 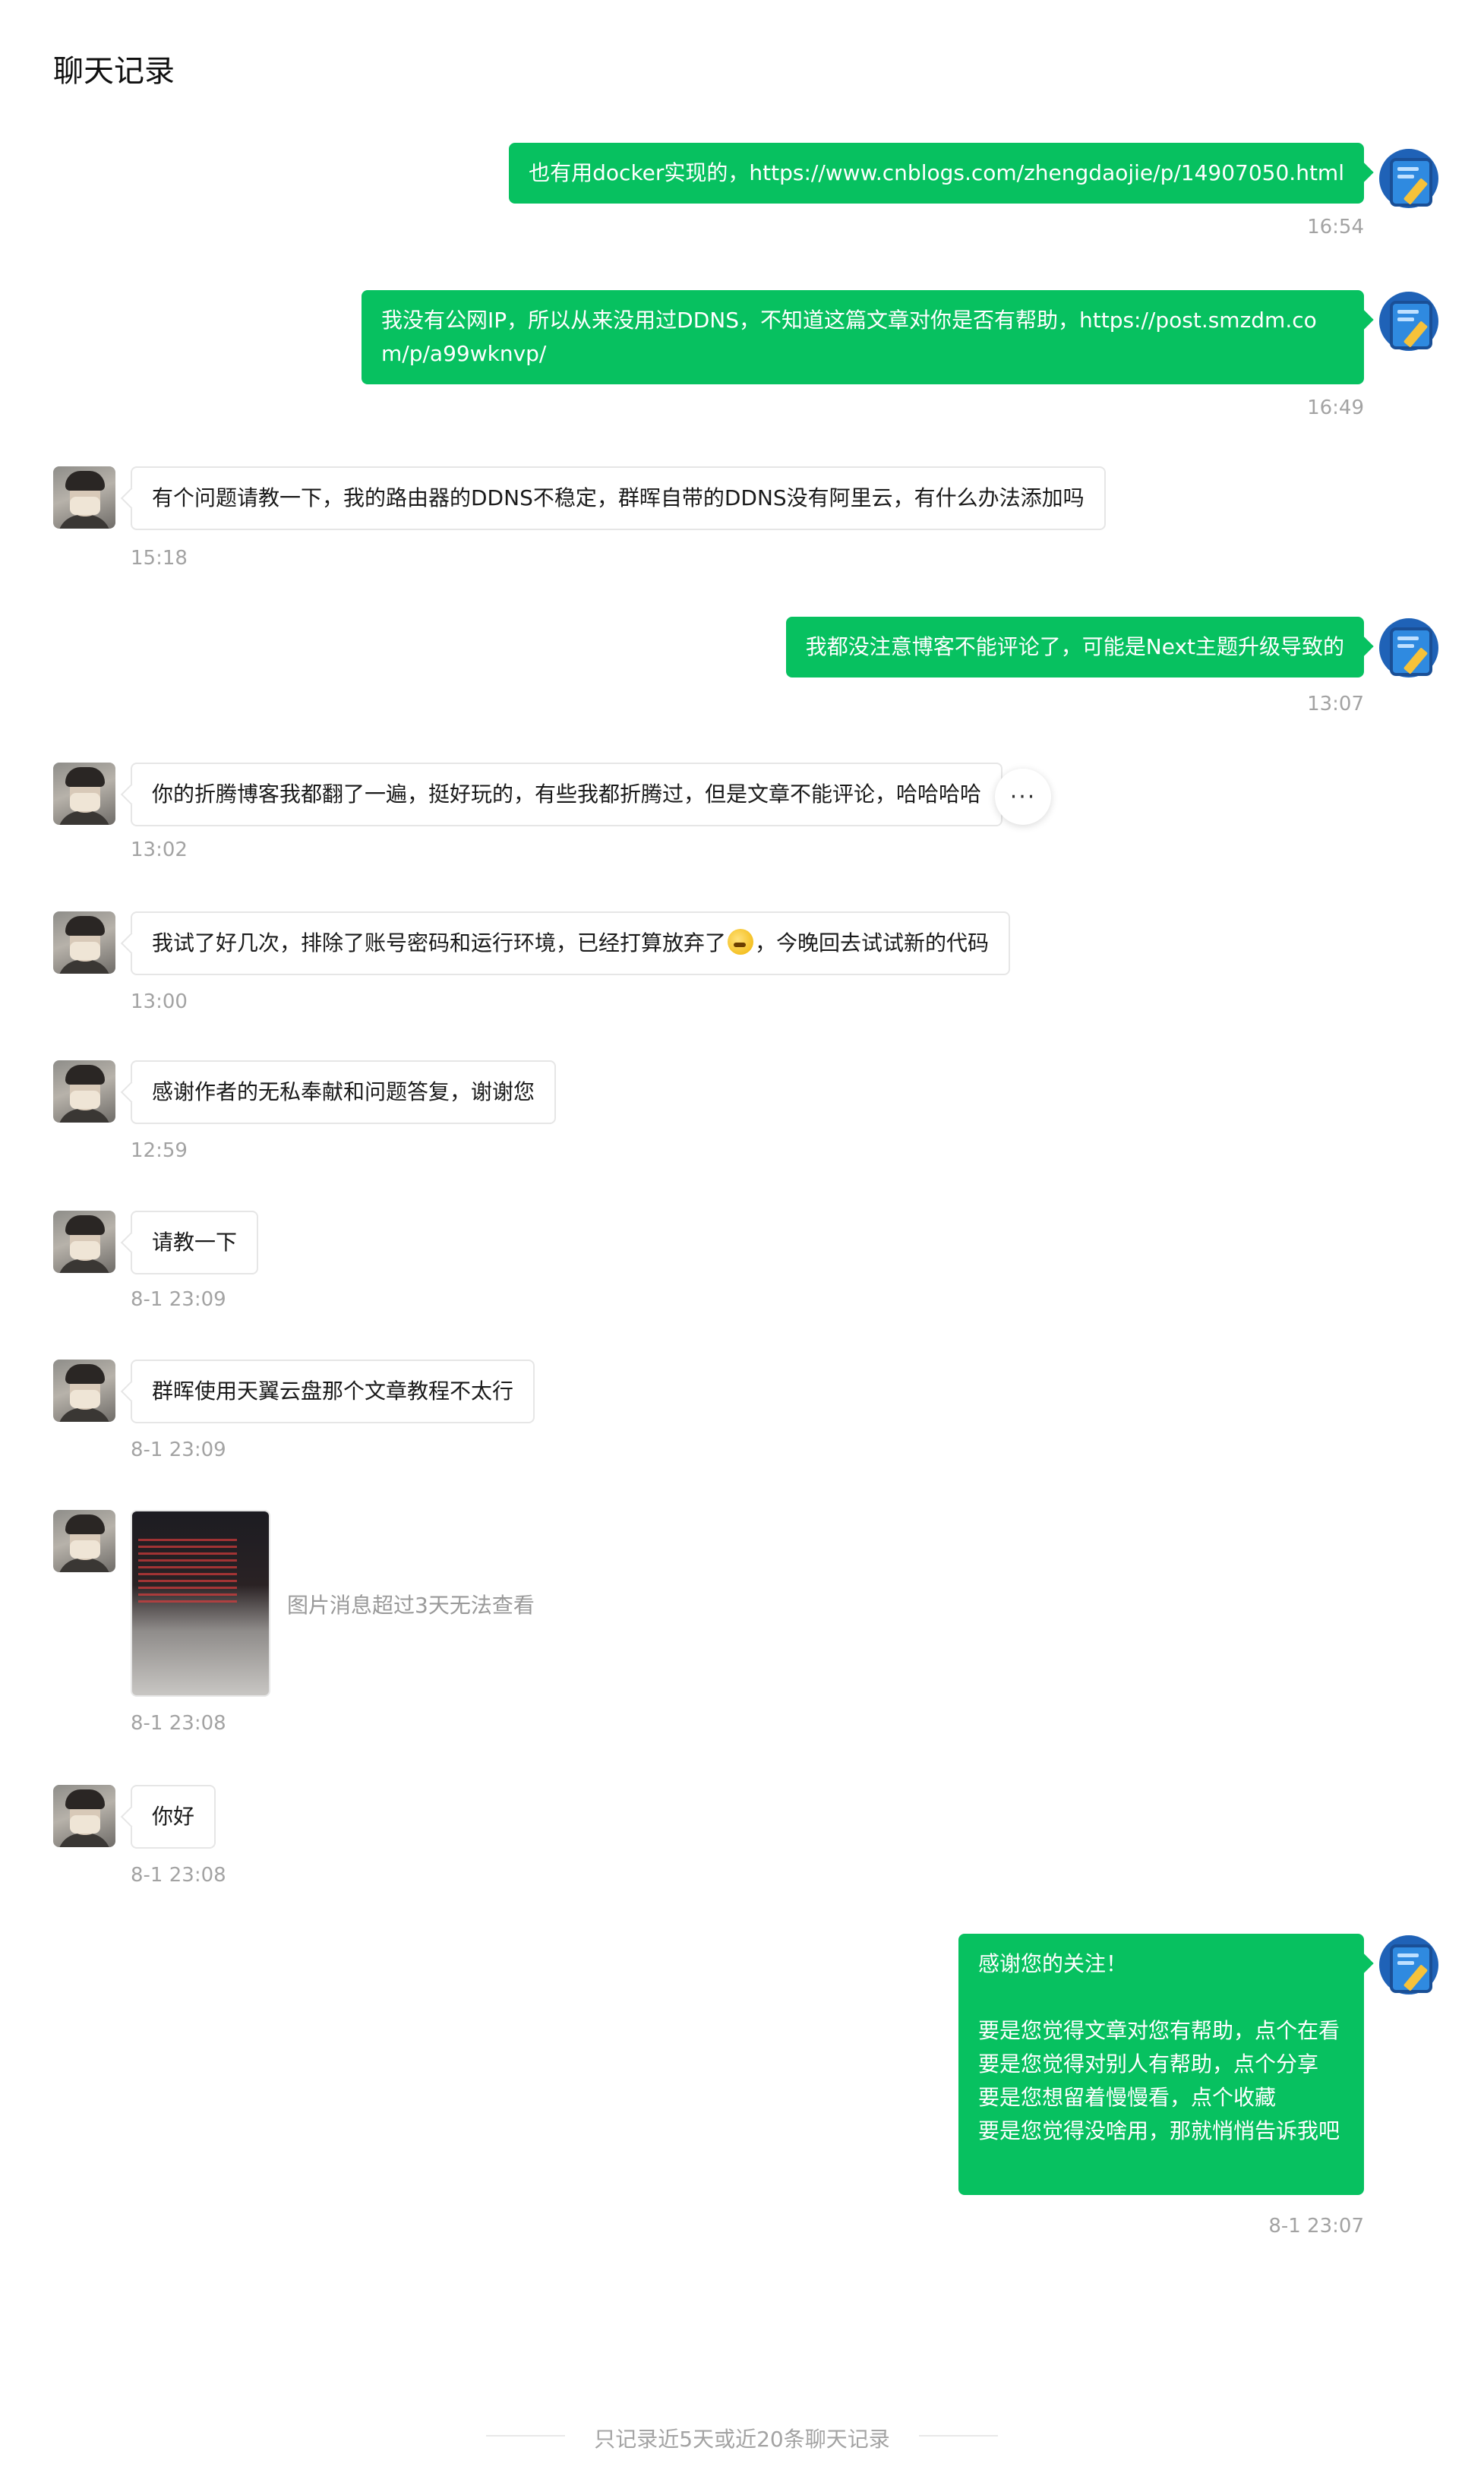 What do you see at coordinates (872, 942) in the screenshot?
I see `message-text: ，今晚回去试试新的代码` at bounding box center [872, 942].